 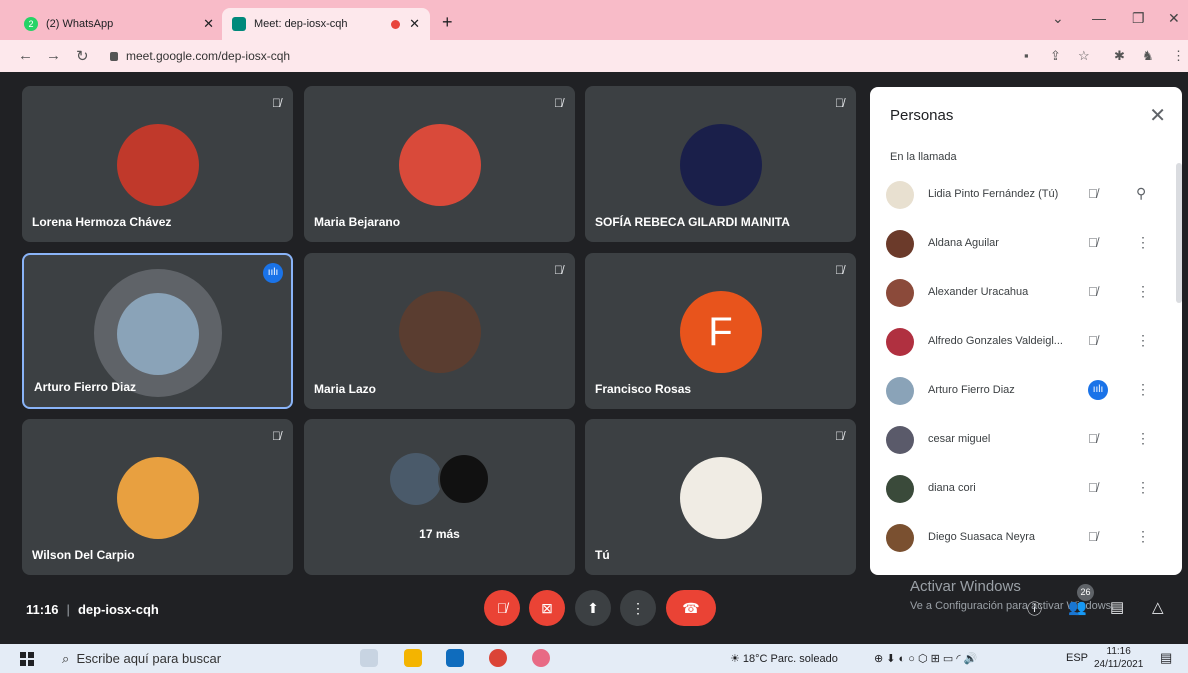 What do you see at coordinates (447, 22) in the screenshot?
I see `new-tab-button: +` at bounding box center [447, 22].